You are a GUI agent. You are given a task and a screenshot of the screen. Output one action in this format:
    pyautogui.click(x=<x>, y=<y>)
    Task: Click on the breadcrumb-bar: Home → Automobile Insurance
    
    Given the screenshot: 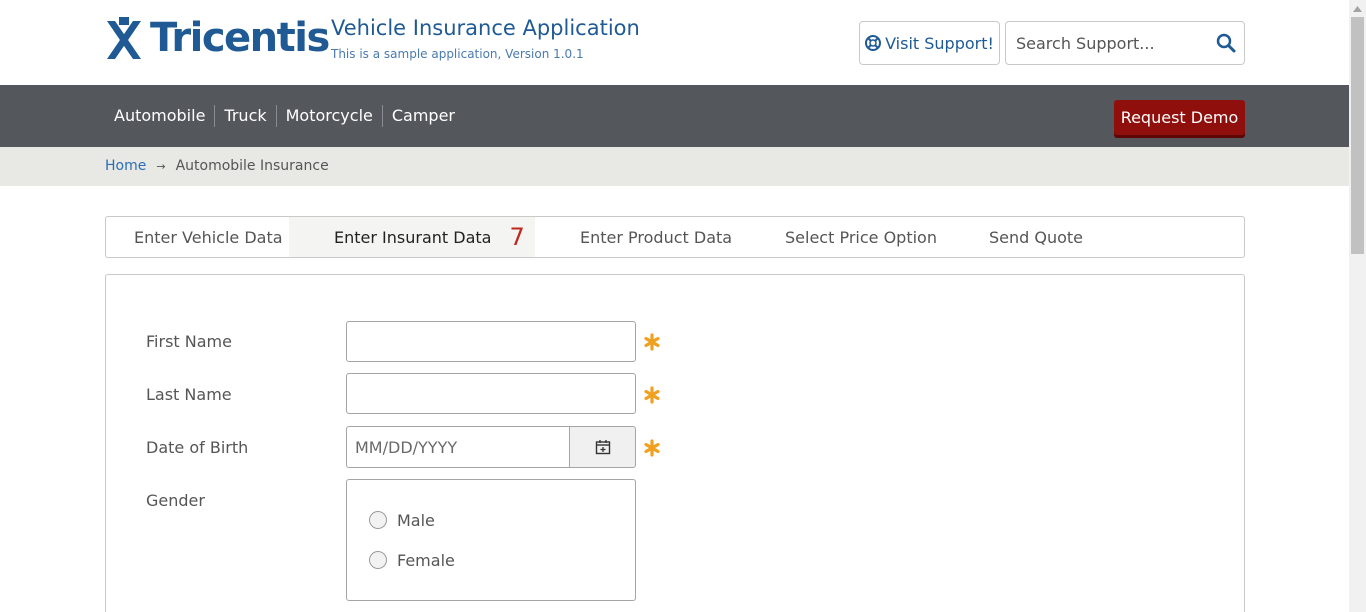 What is the action you would take?
    pyautogui.click(x=674, y=166)
    